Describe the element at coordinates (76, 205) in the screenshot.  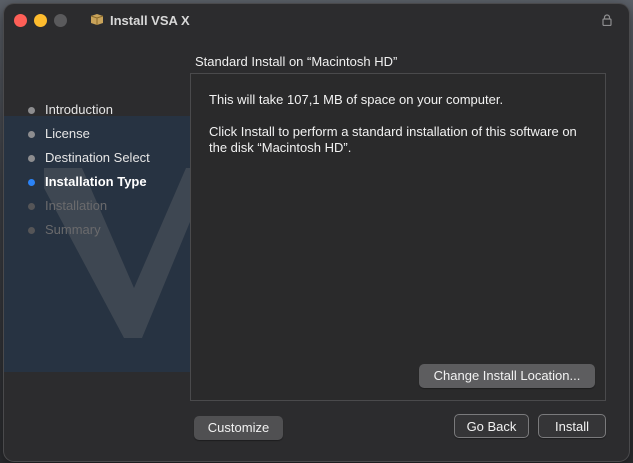
I see `step-label: Installation` at that location.